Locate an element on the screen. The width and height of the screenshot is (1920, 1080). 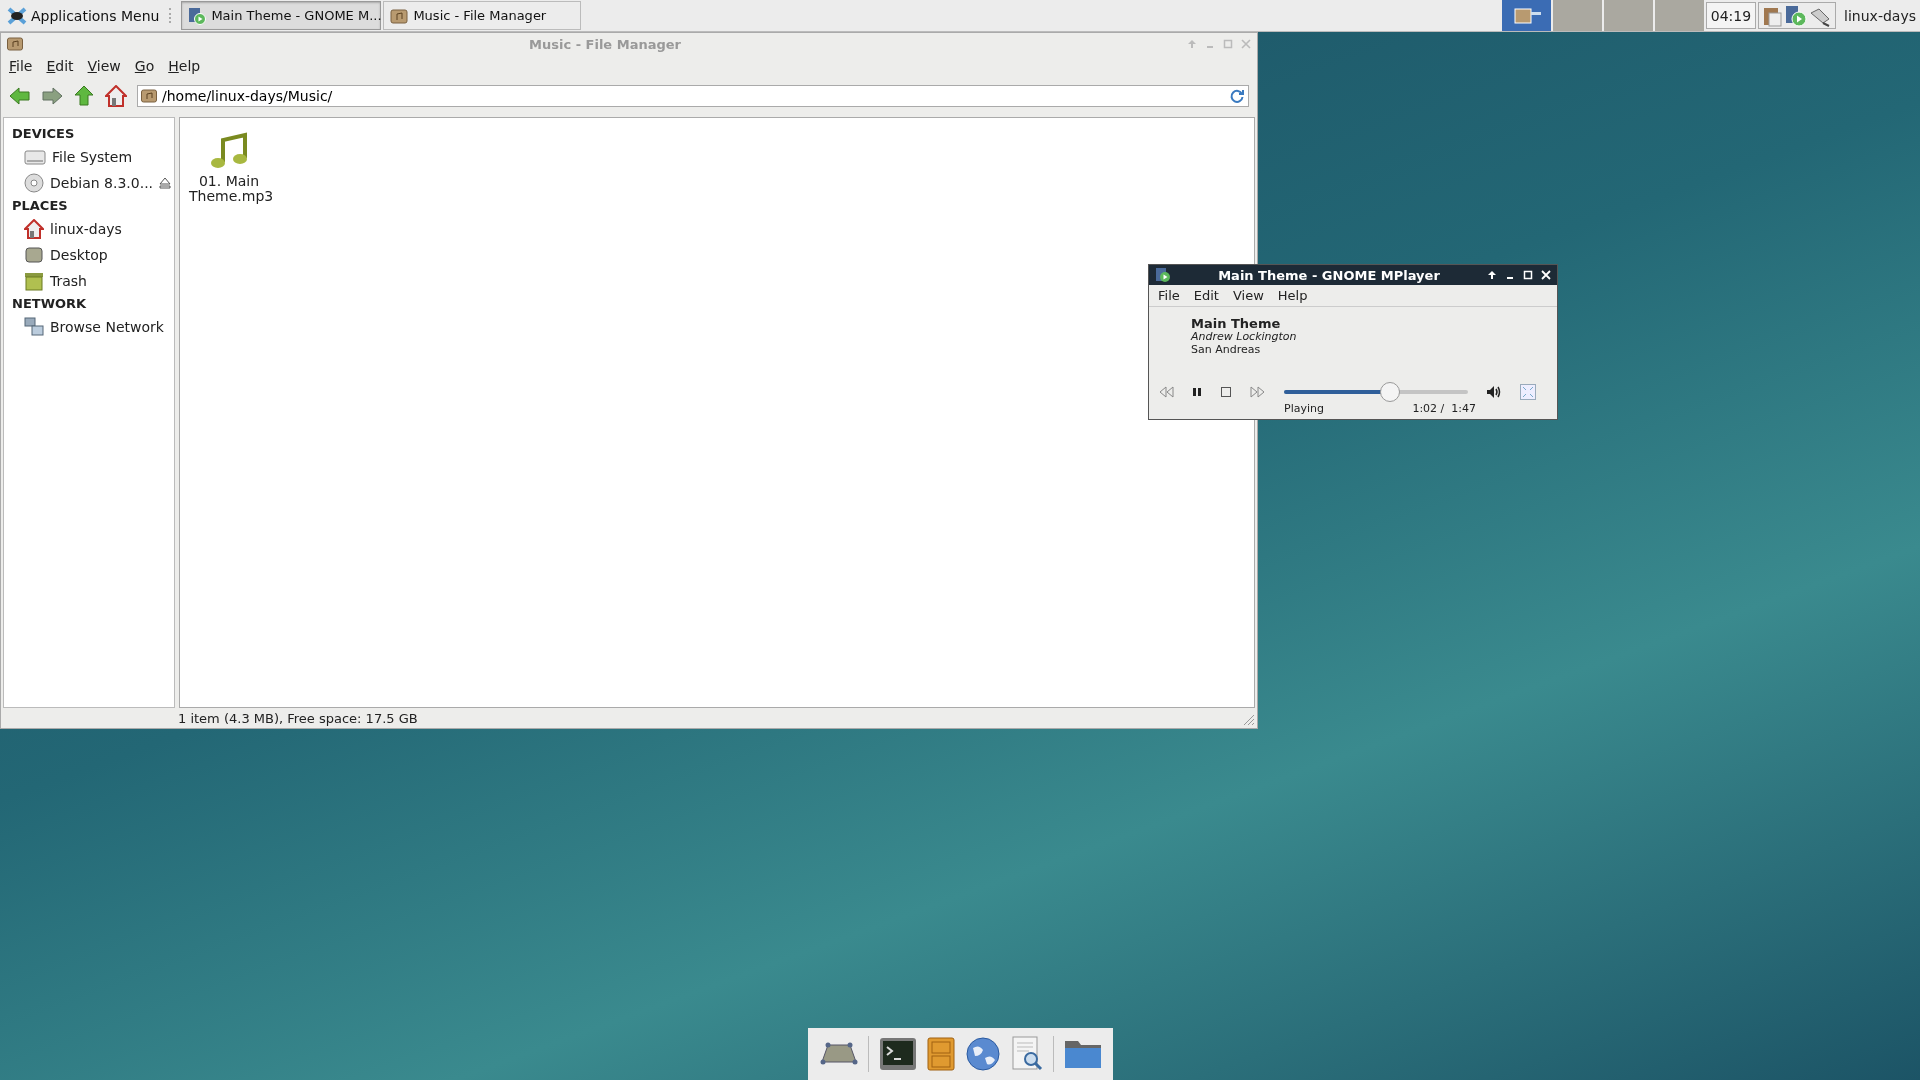
sidebar-heading: PLACES is located at coordinates (40, 205).